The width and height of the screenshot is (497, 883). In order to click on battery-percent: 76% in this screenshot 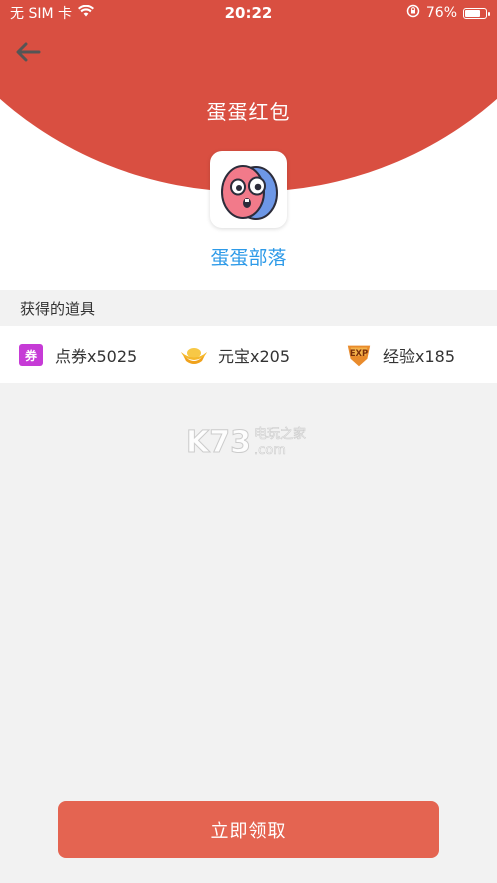, I will do `click(441, 13)`.